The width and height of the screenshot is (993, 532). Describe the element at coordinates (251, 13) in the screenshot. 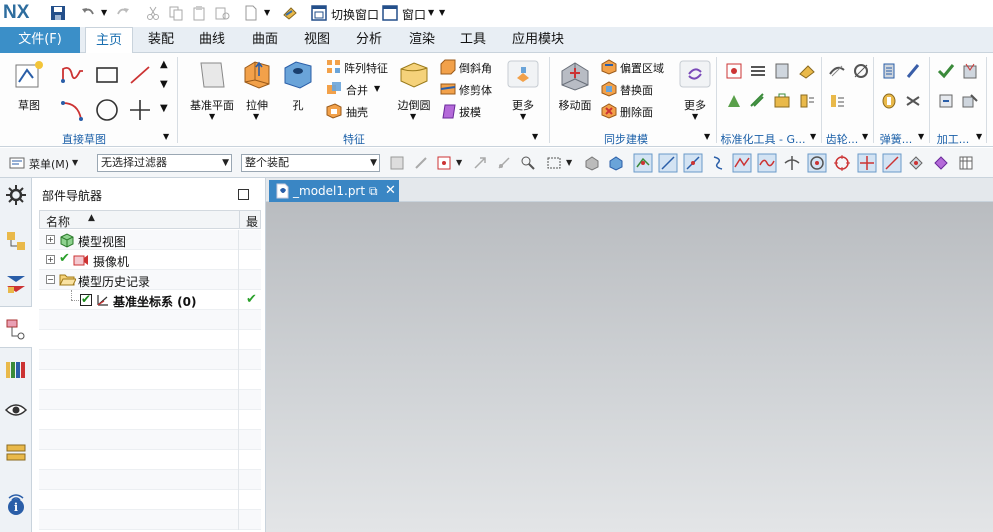

I see `new-file-icon` at that location.